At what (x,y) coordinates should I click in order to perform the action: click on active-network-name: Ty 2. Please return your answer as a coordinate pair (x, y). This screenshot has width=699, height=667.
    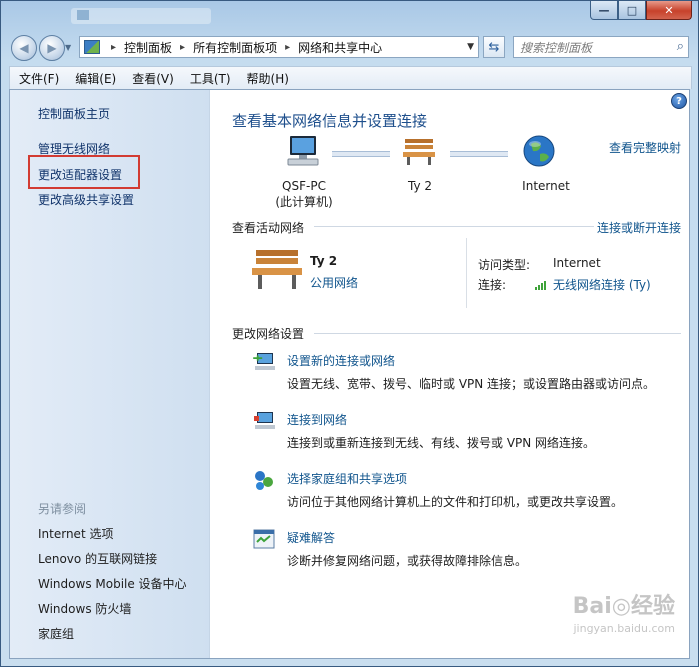
    Looking at the image, I should click on (324, 261).